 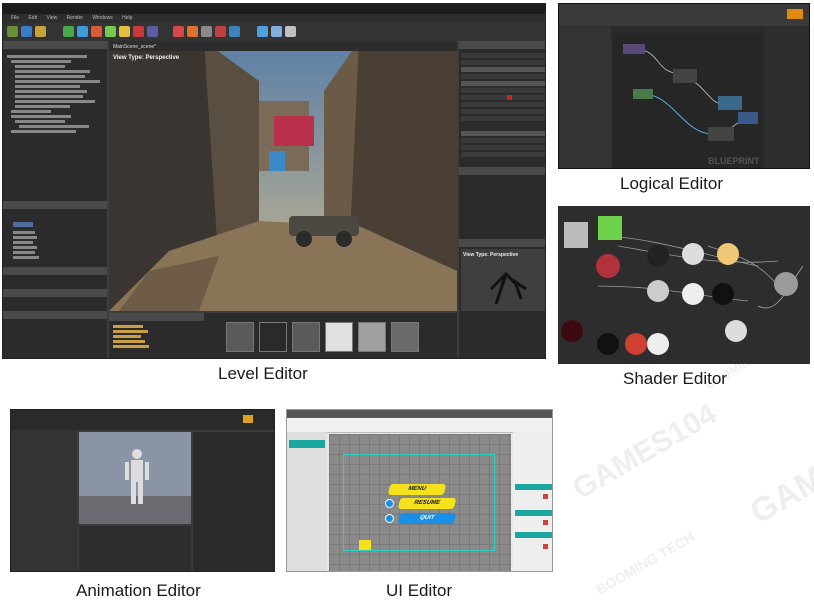 What do you see at coordinates (23, 245) in the screenshot?
I see `asset-list` at bounding box center [23, 245].